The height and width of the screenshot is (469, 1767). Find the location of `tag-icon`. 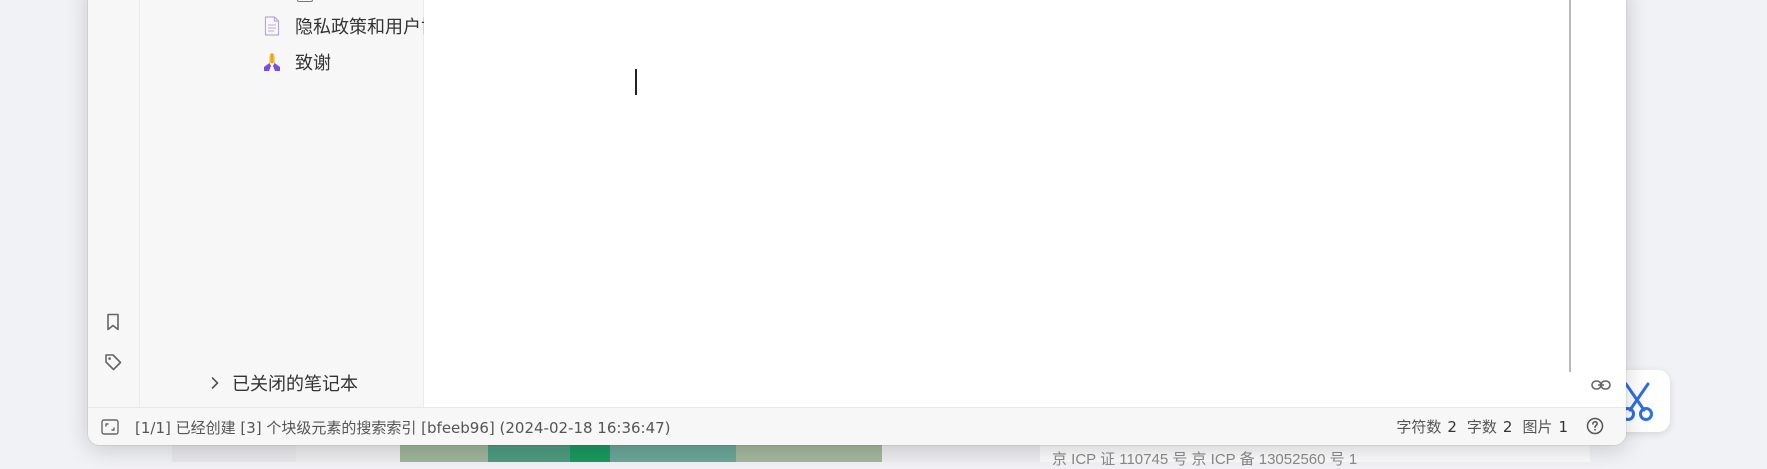

tag-icon is located at coordinates (113, 362).